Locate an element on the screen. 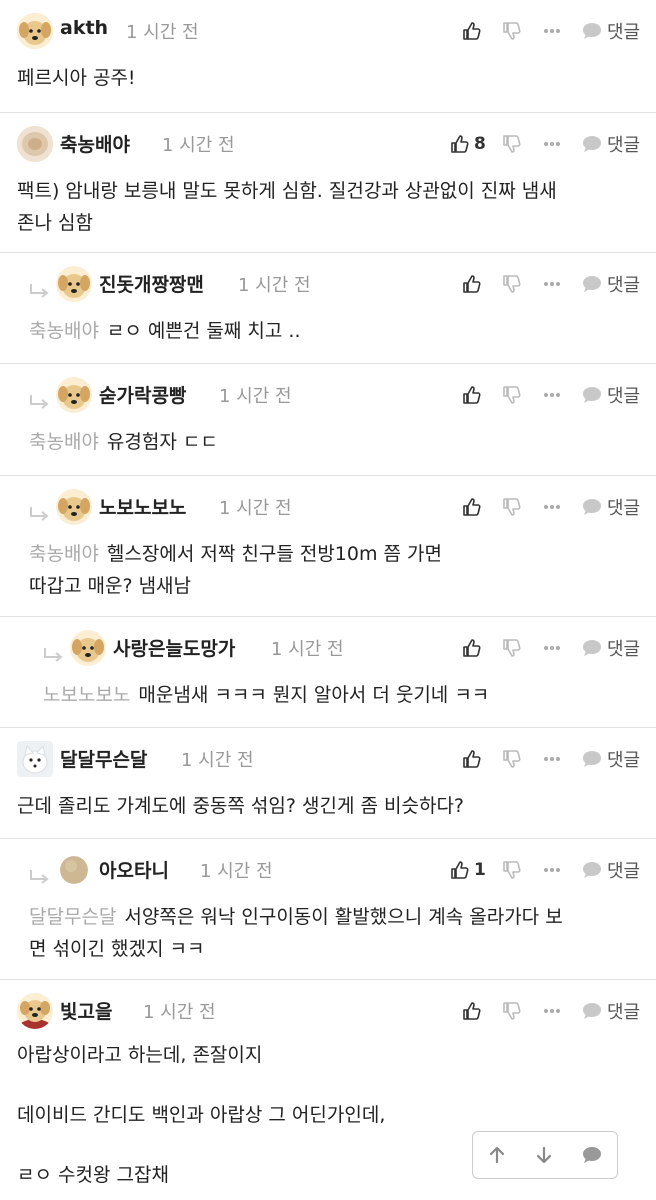  mention-link: 달달무슨달 is located at coordinates (72, 917).